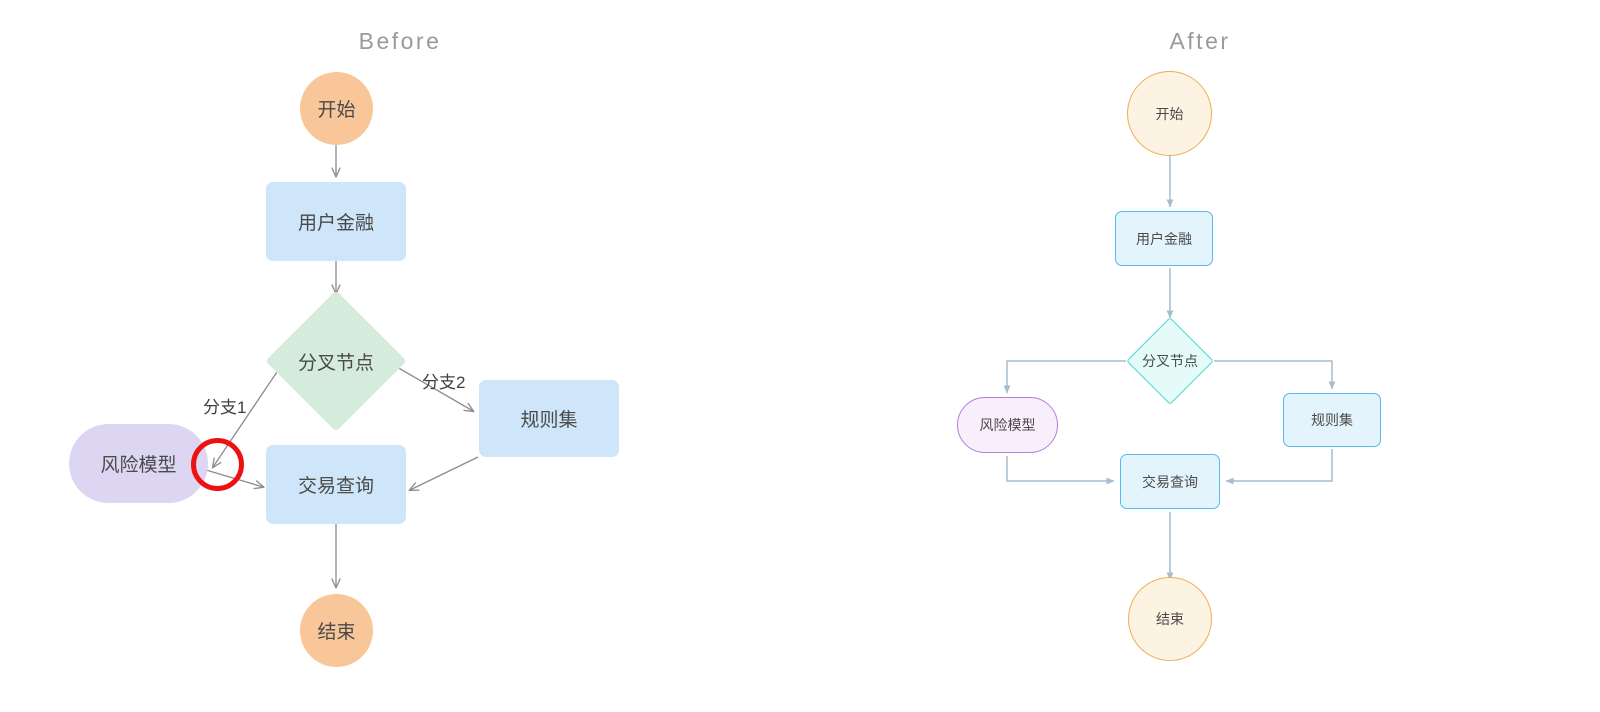  Describe the element at coordinates (217, 464) in the screenshot. I see `annotation-highlight-circle` at that location.